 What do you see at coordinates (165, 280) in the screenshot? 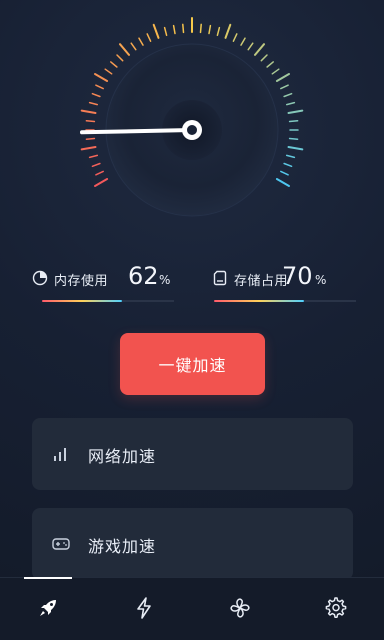
I see `memory-usage-unit: %` at bounding box center [165, 280].